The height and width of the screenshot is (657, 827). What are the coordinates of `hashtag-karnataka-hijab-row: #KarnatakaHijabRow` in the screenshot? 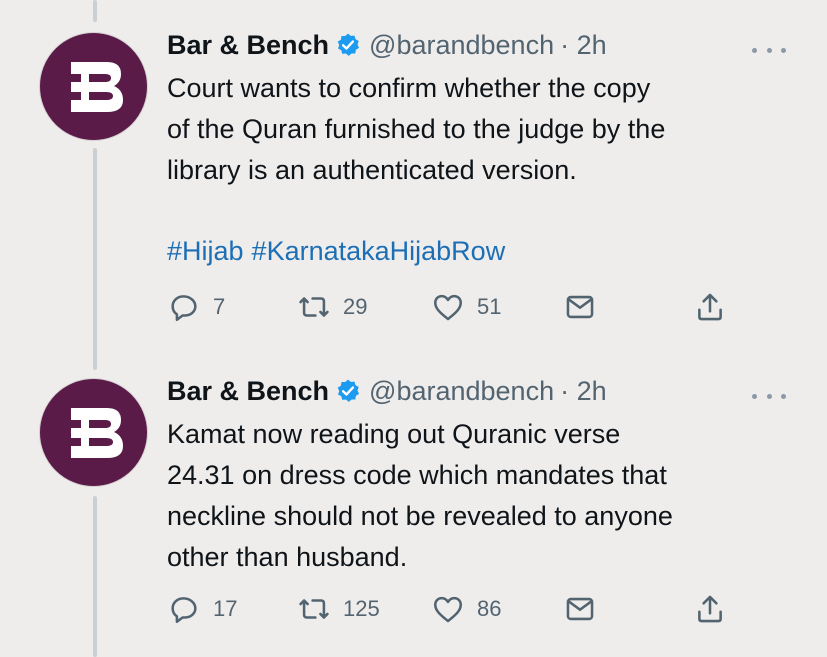 It's located at (379, 251).